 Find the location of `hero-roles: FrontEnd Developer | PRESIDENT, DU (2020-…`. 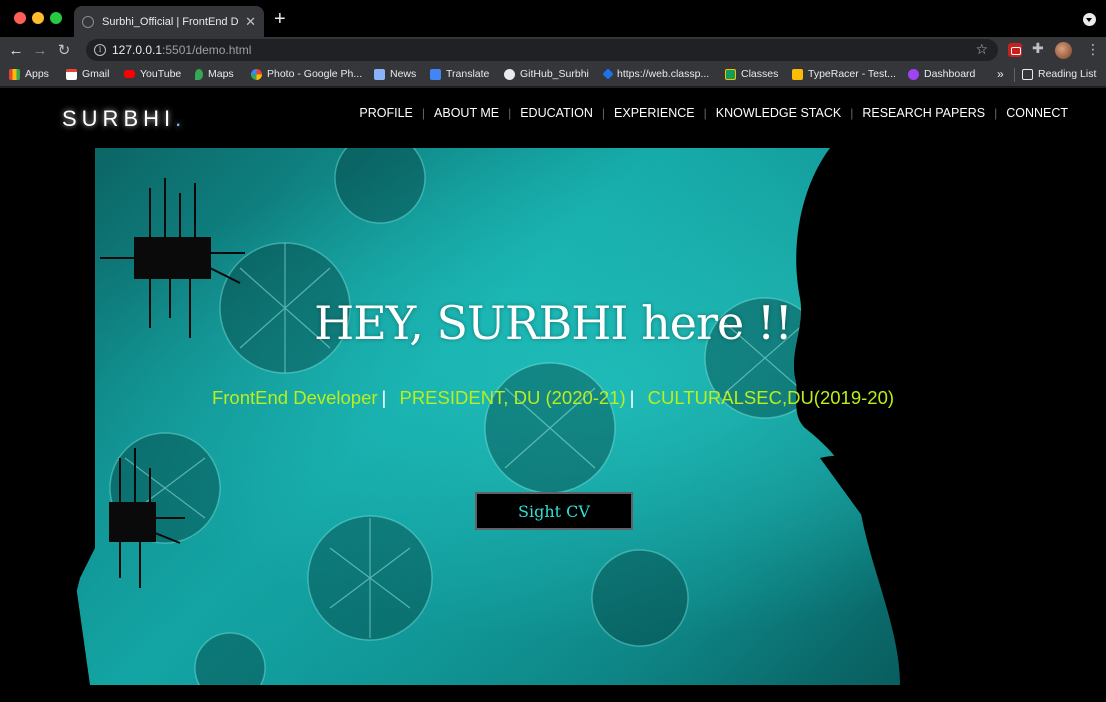

hero-roles: FrontEnd Developer | PRESIDENT, DU (2020-… is located at coordinates (553, 398).